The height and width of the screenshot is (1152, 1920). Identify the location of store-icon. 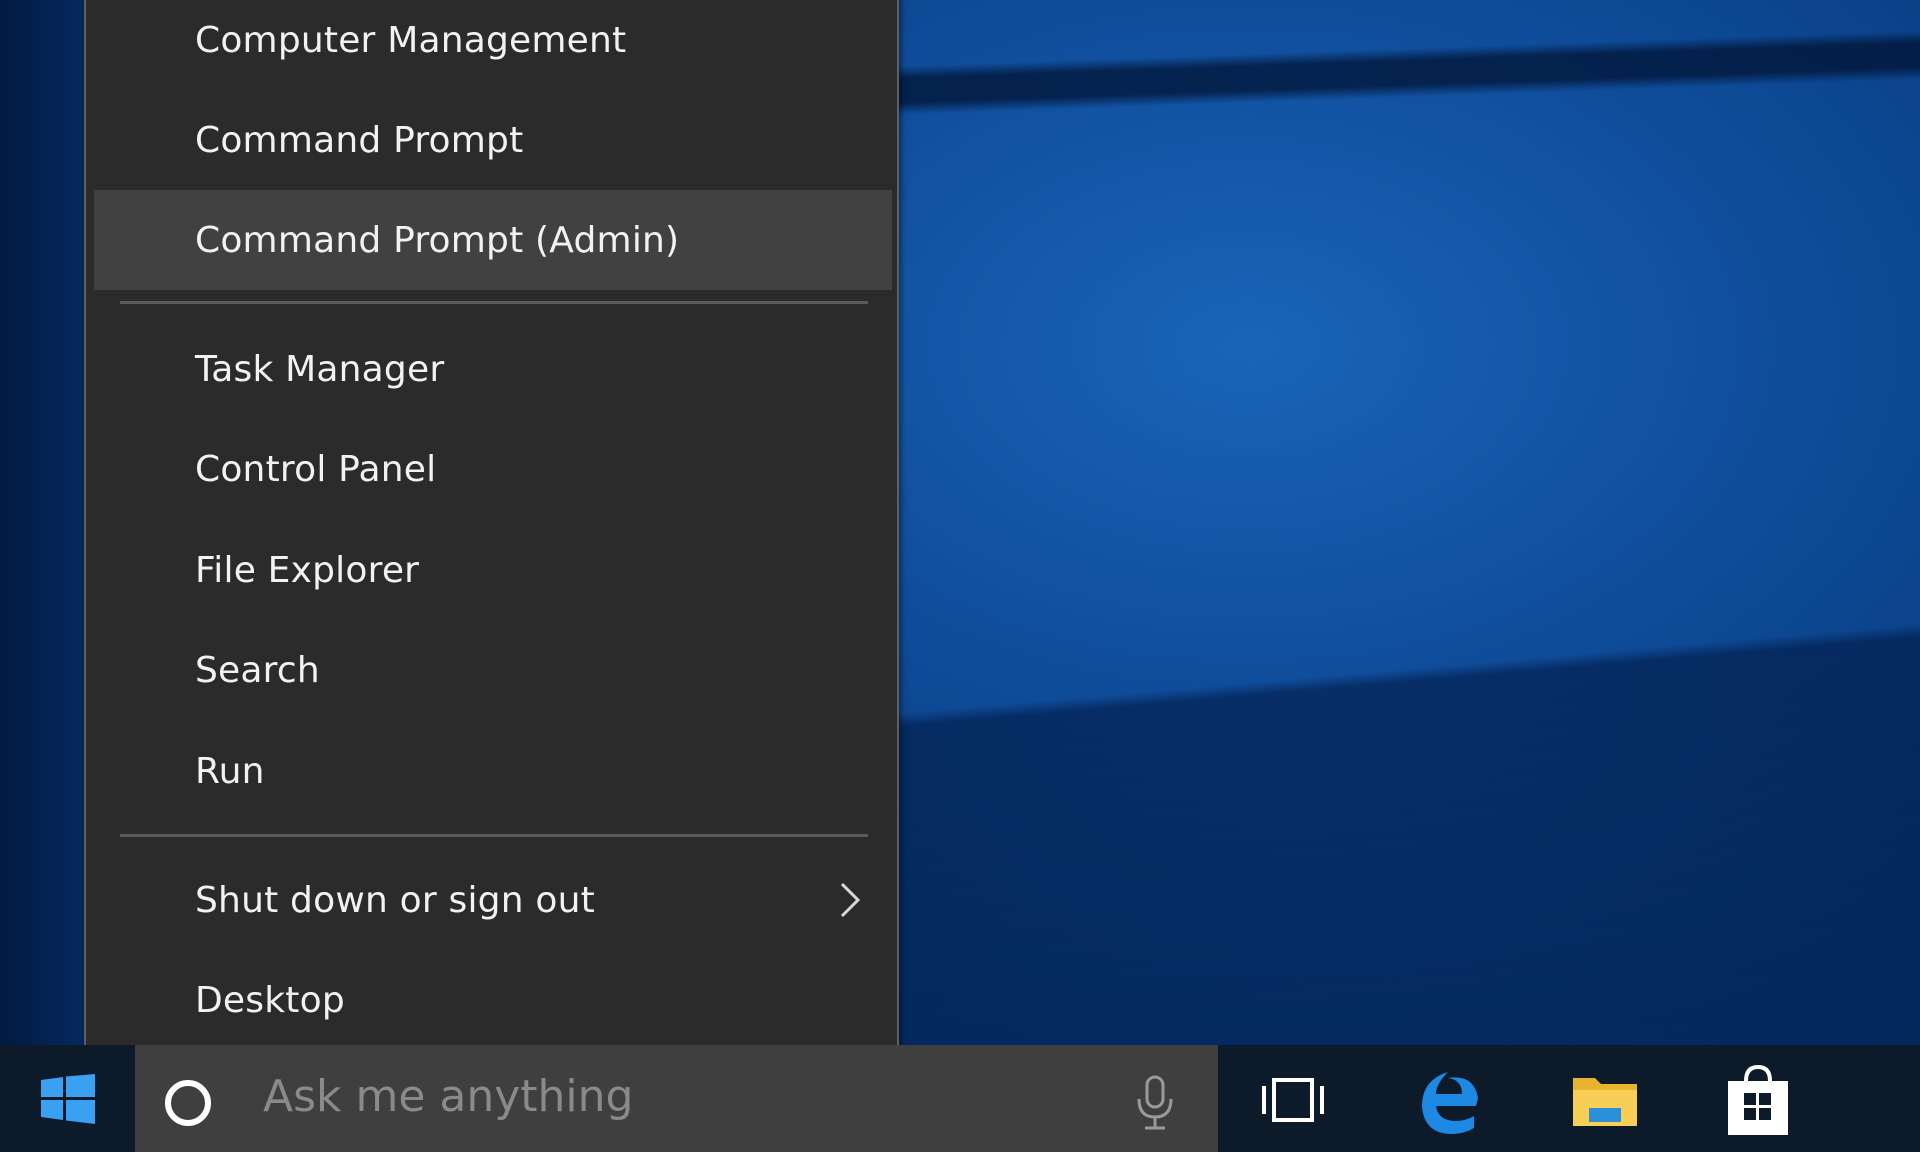
(1758, 1100).